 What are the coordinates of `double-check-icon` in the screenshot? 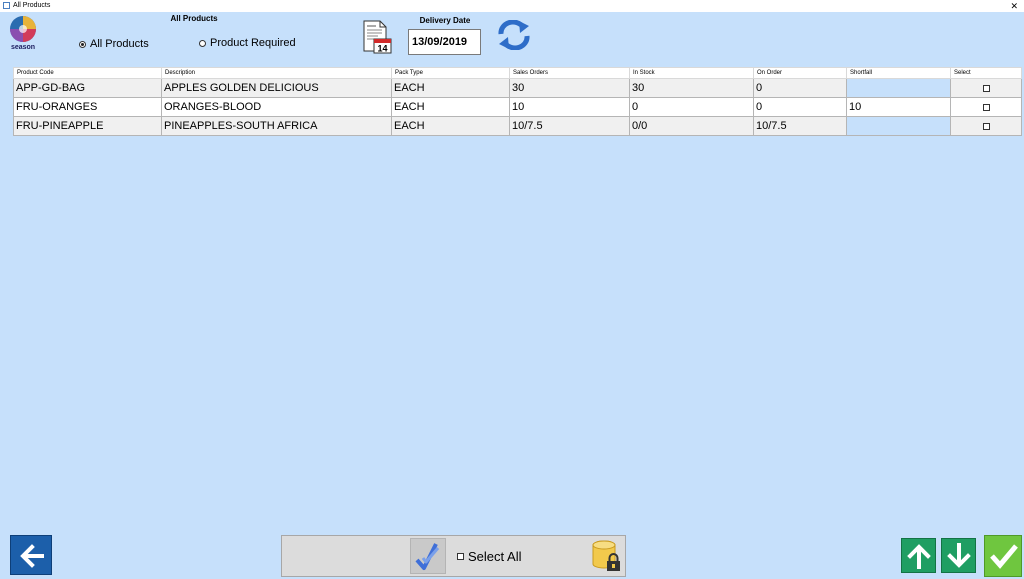 It's located at (427, 556).